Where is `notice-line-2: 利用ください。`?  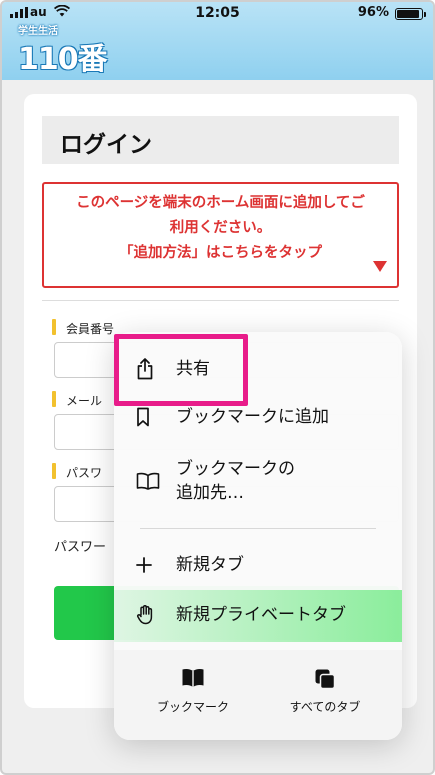 notice-line-2: 利用ください。 is located at coordinates (220, 228).